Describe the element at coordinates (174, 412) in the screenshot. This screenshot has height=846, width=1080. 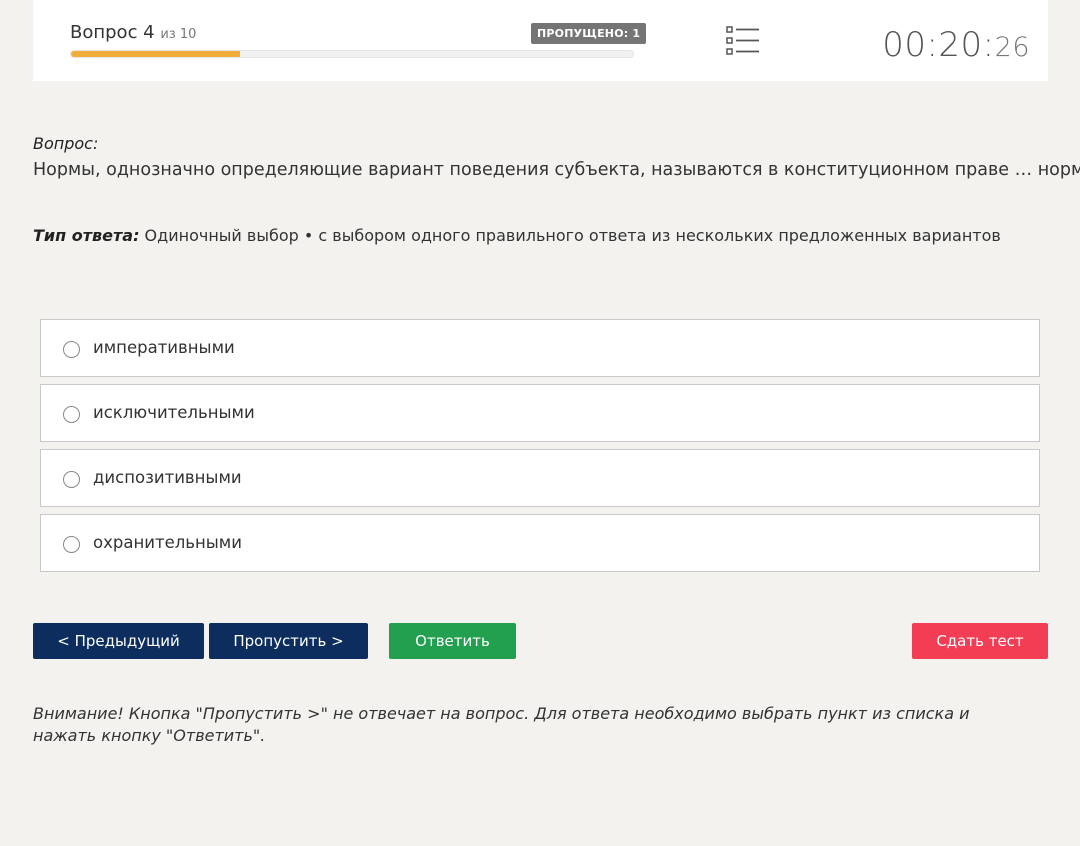
I see `option-label: исключительными` at that location.